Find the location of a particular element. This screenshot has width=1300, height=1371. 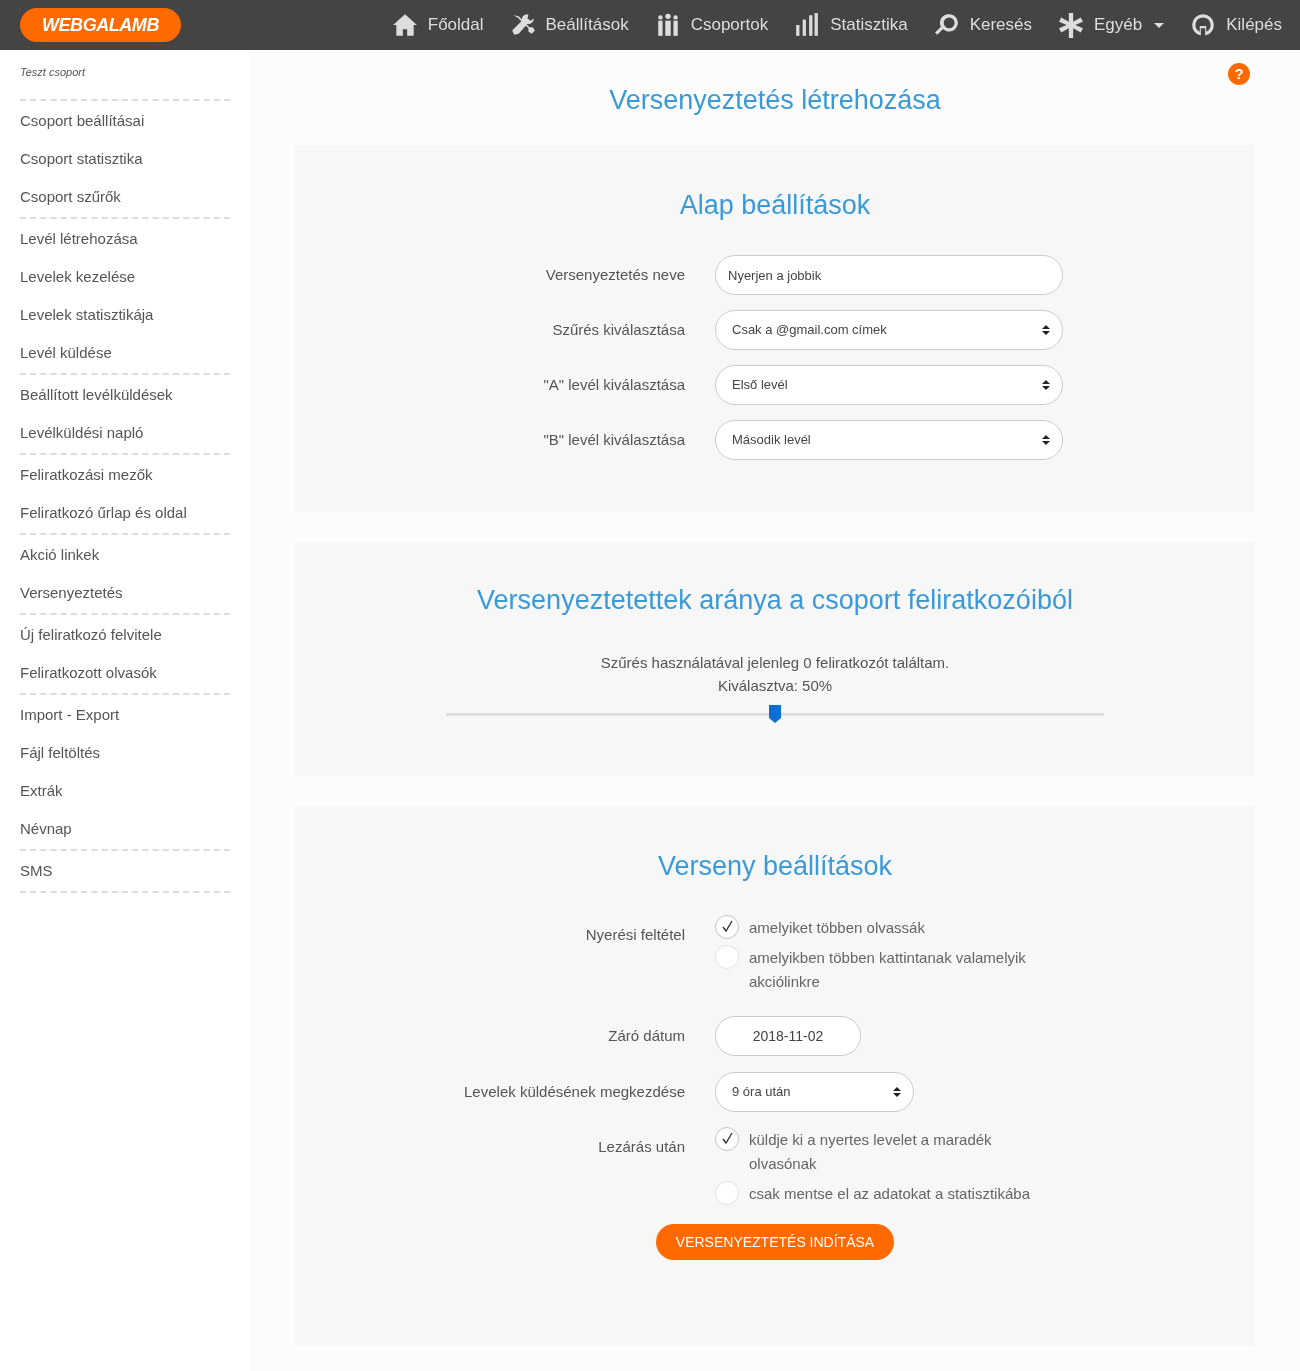

asterisk-icon is located at coordinates (1071, 25).